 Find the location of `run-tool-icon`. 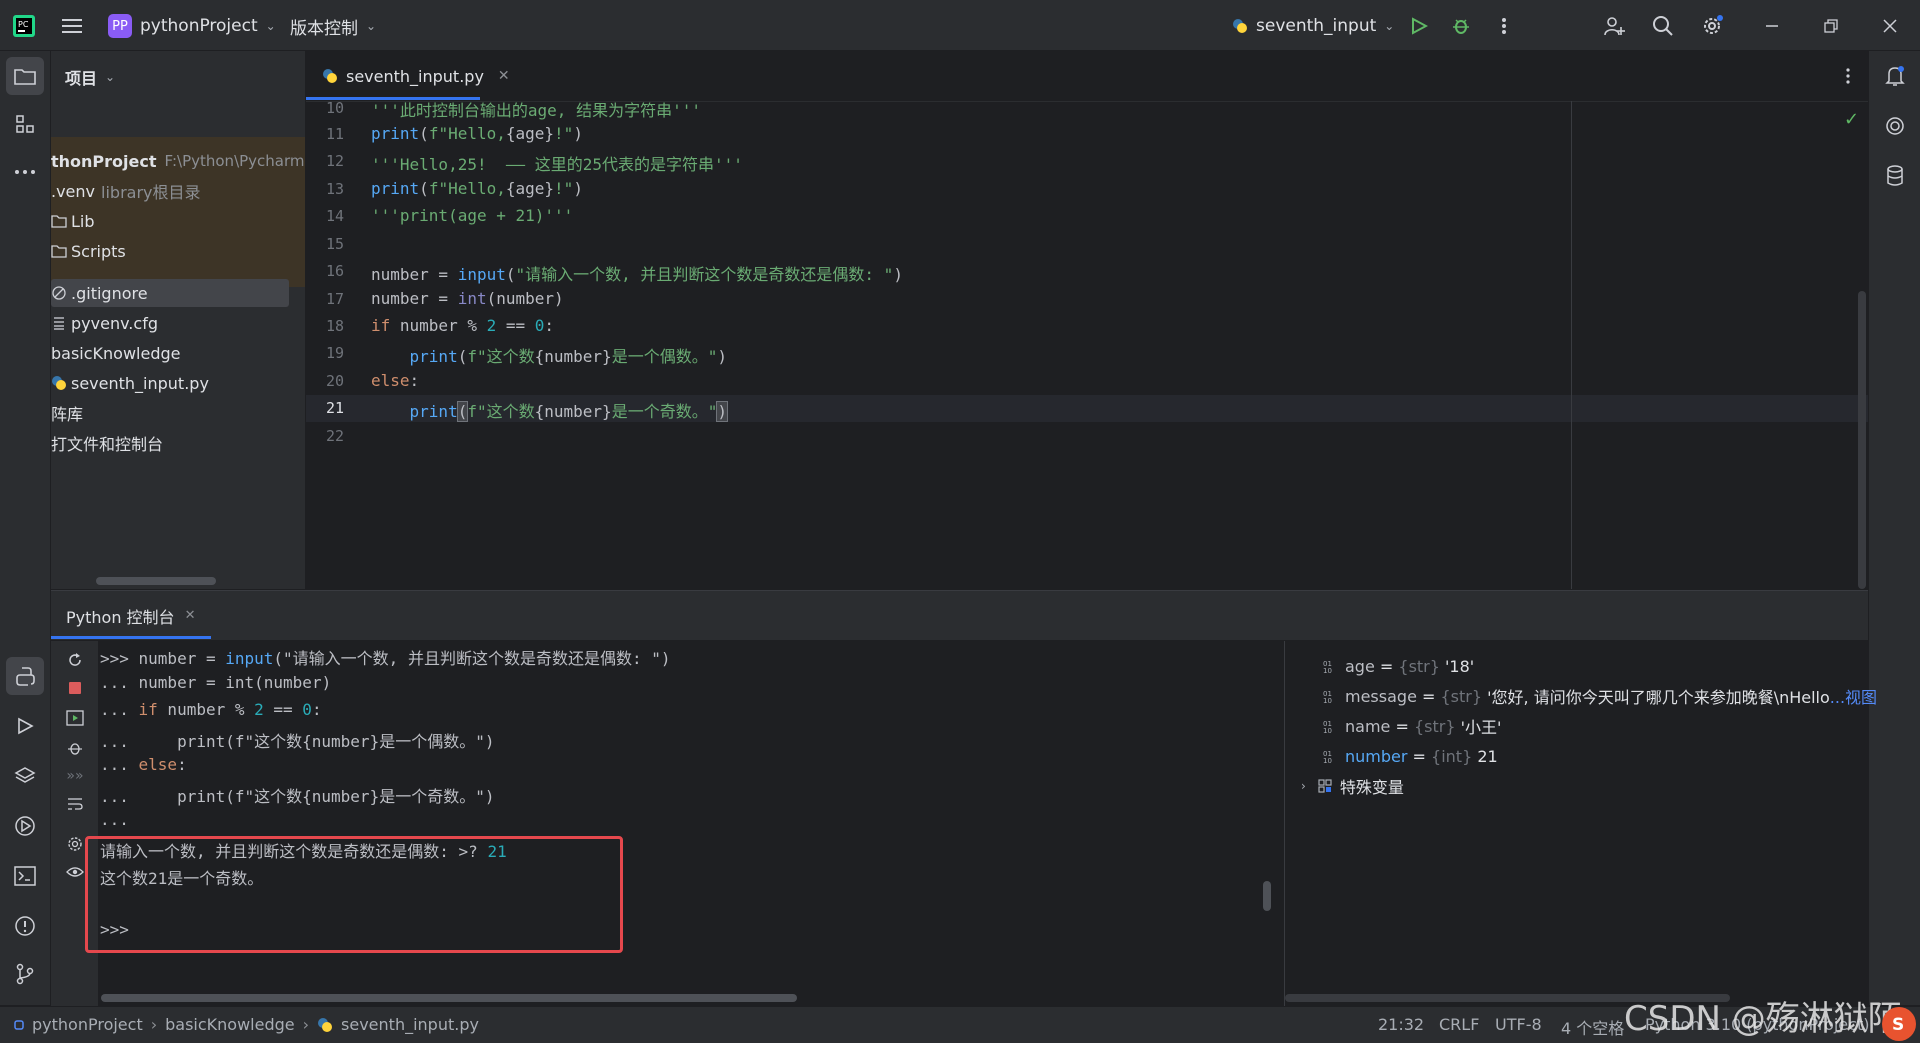

run-tool-icon is located at coordinates (25, 726).